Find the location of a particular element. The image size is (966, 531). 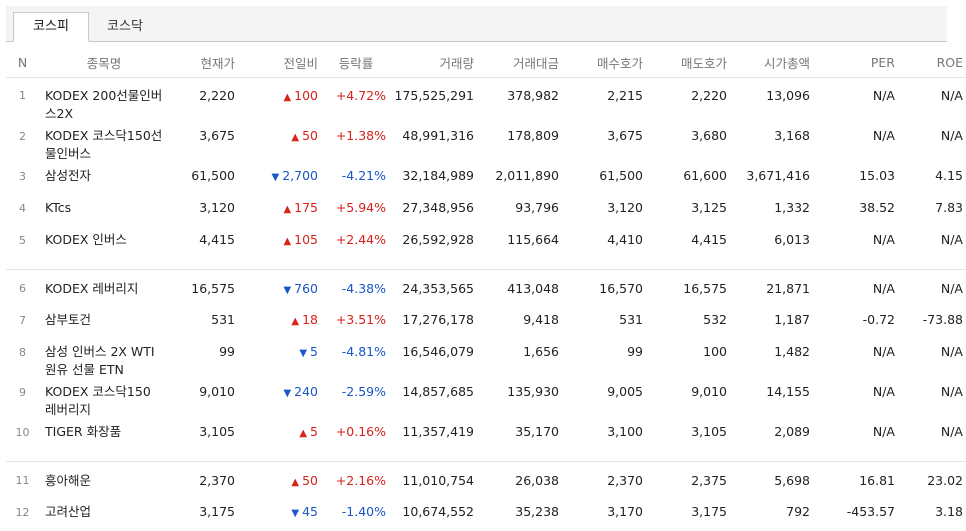

bid-price: 3,100 is located at coordinates (625, 431).